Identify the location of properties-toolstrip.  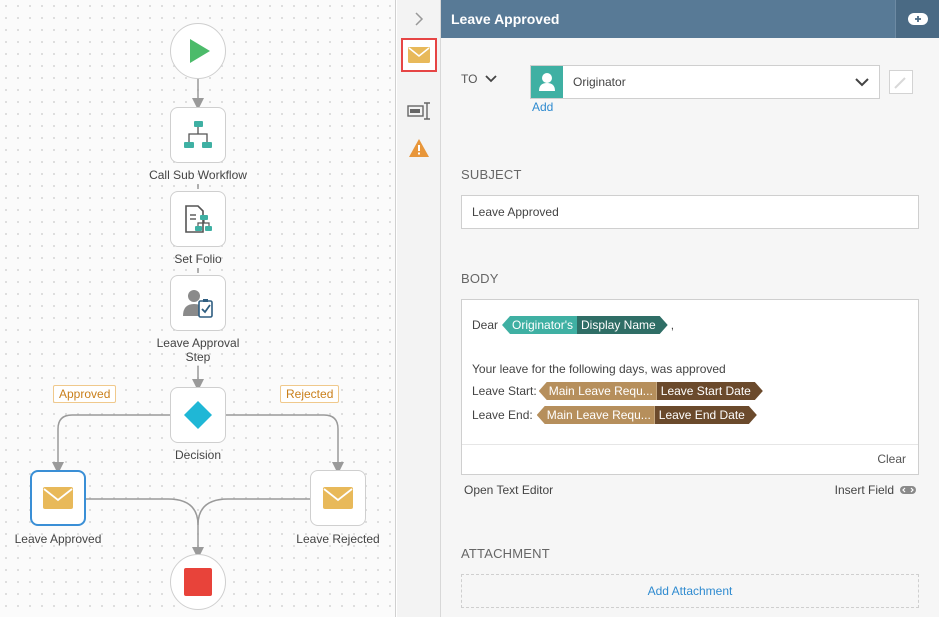
(419, 308).